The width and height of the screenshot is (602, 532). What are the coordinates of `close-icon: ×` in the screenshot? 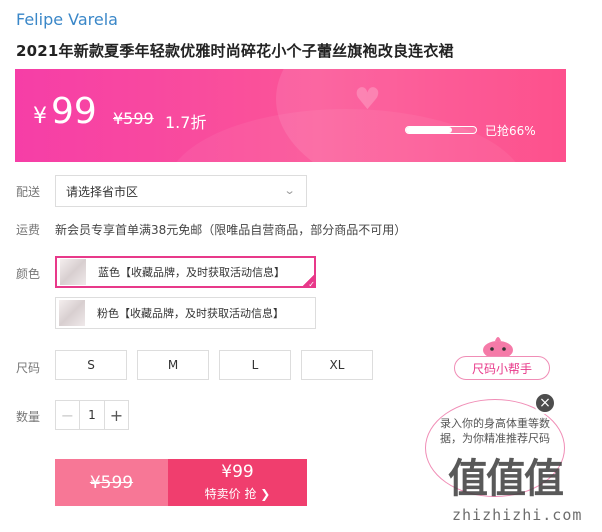 It's located at (545, 403).